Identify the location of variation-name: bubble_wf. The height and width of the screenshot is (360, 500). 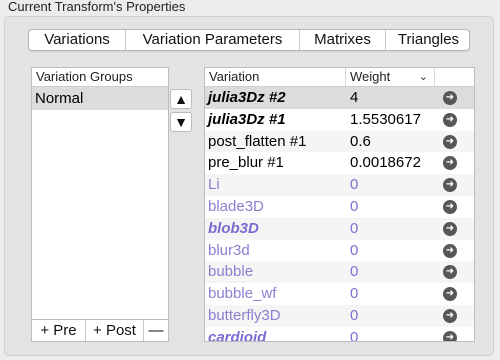
(242, 294).